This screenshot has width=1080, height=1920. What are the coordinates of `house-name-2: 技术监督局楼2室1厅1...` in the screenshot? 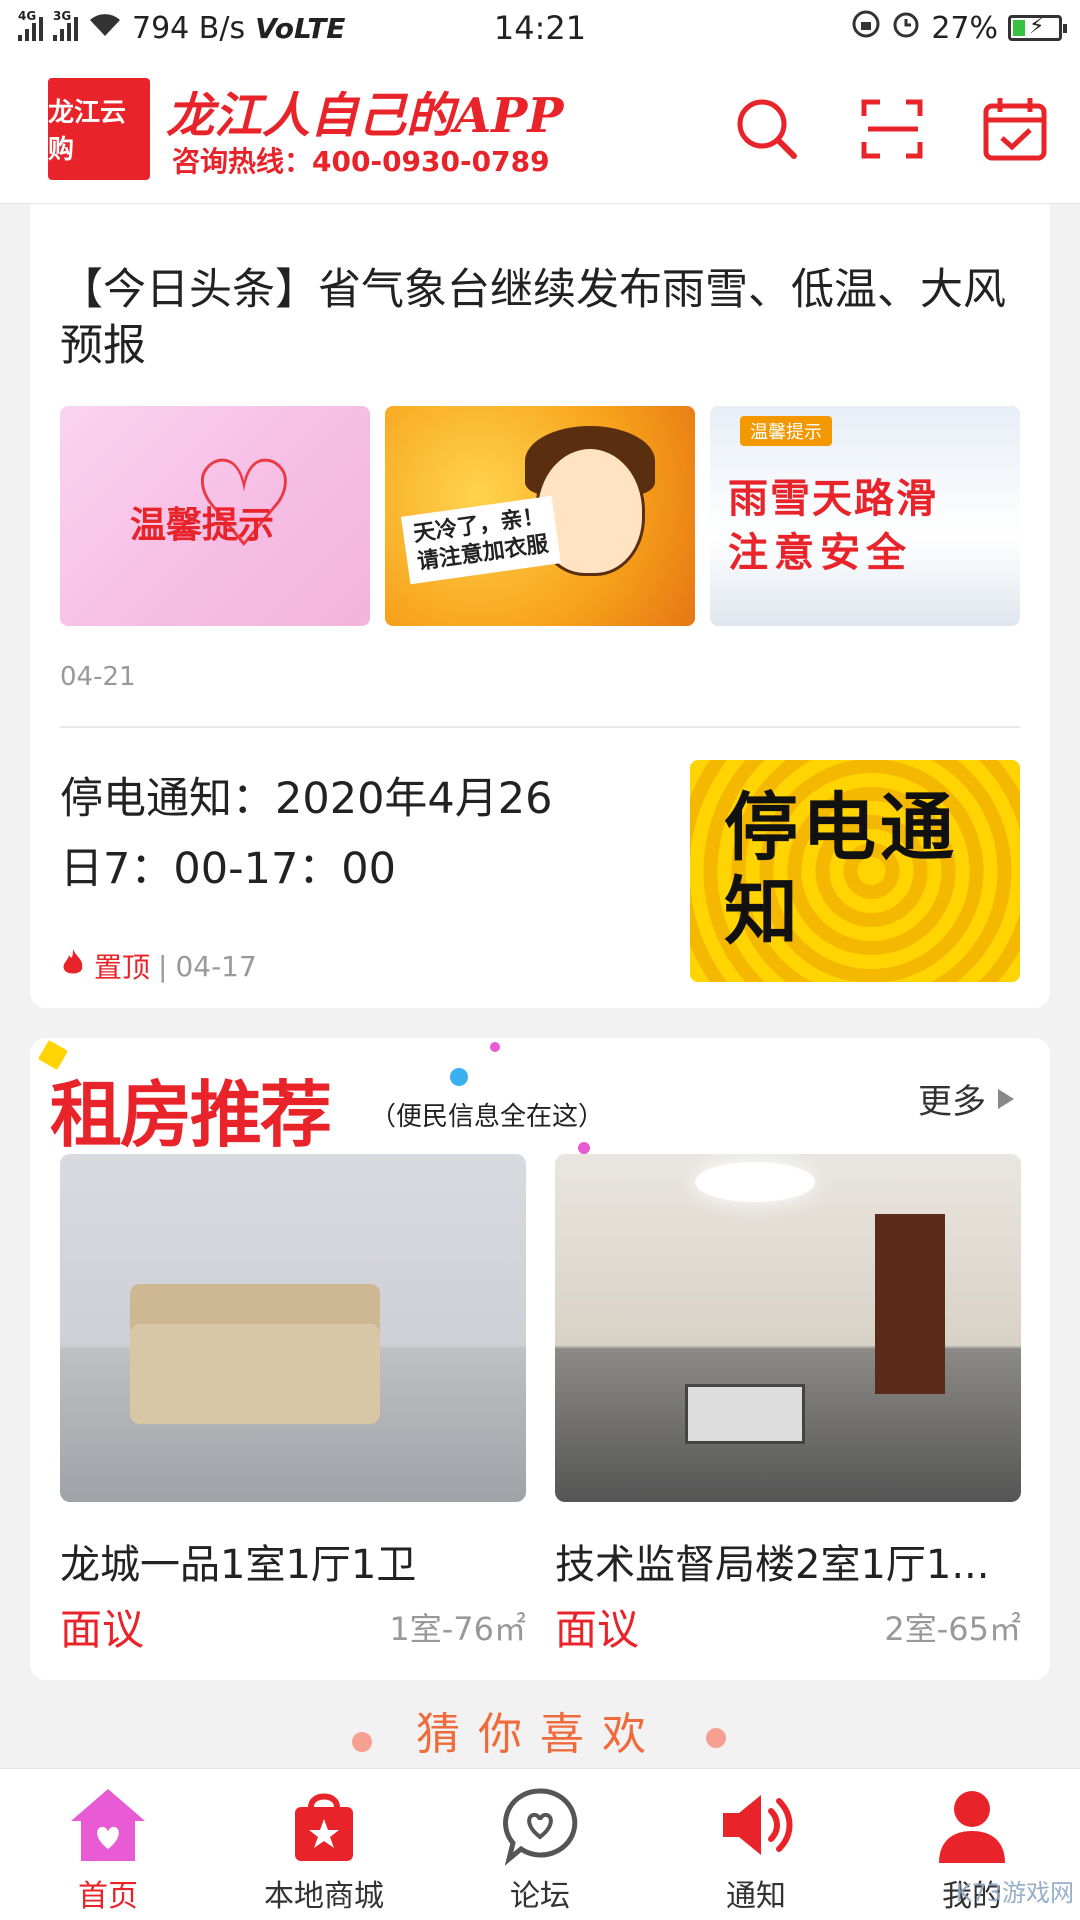 It's located at (788, 1561).